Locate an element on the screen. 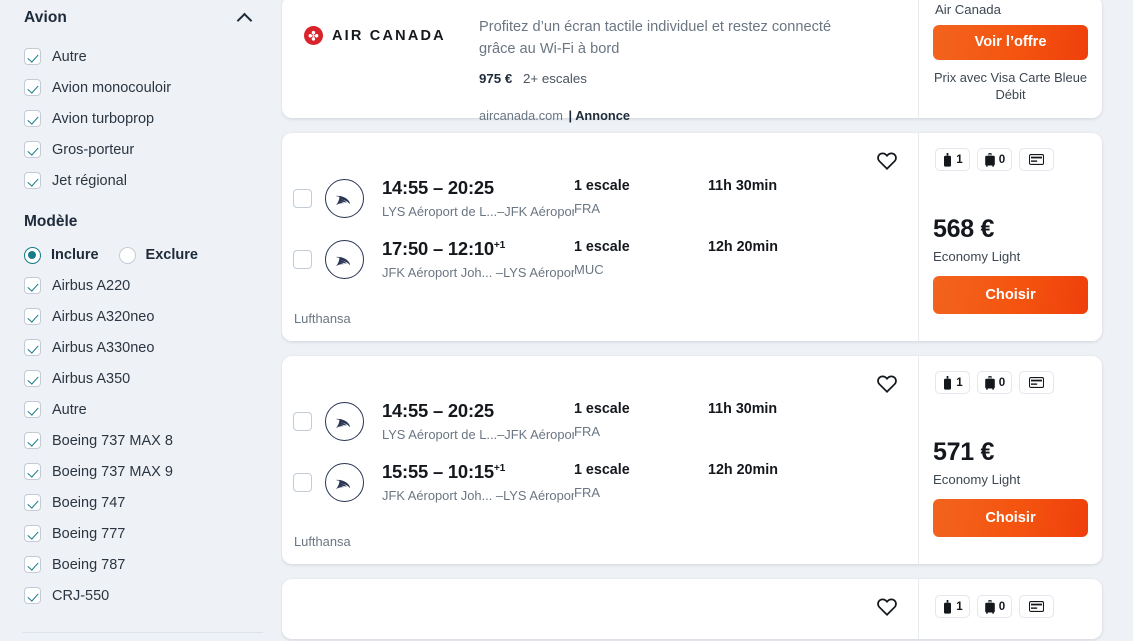 The image size is (1133, 641). air-canada-logo: AIR CANADA is located at coordinates (391, 35).